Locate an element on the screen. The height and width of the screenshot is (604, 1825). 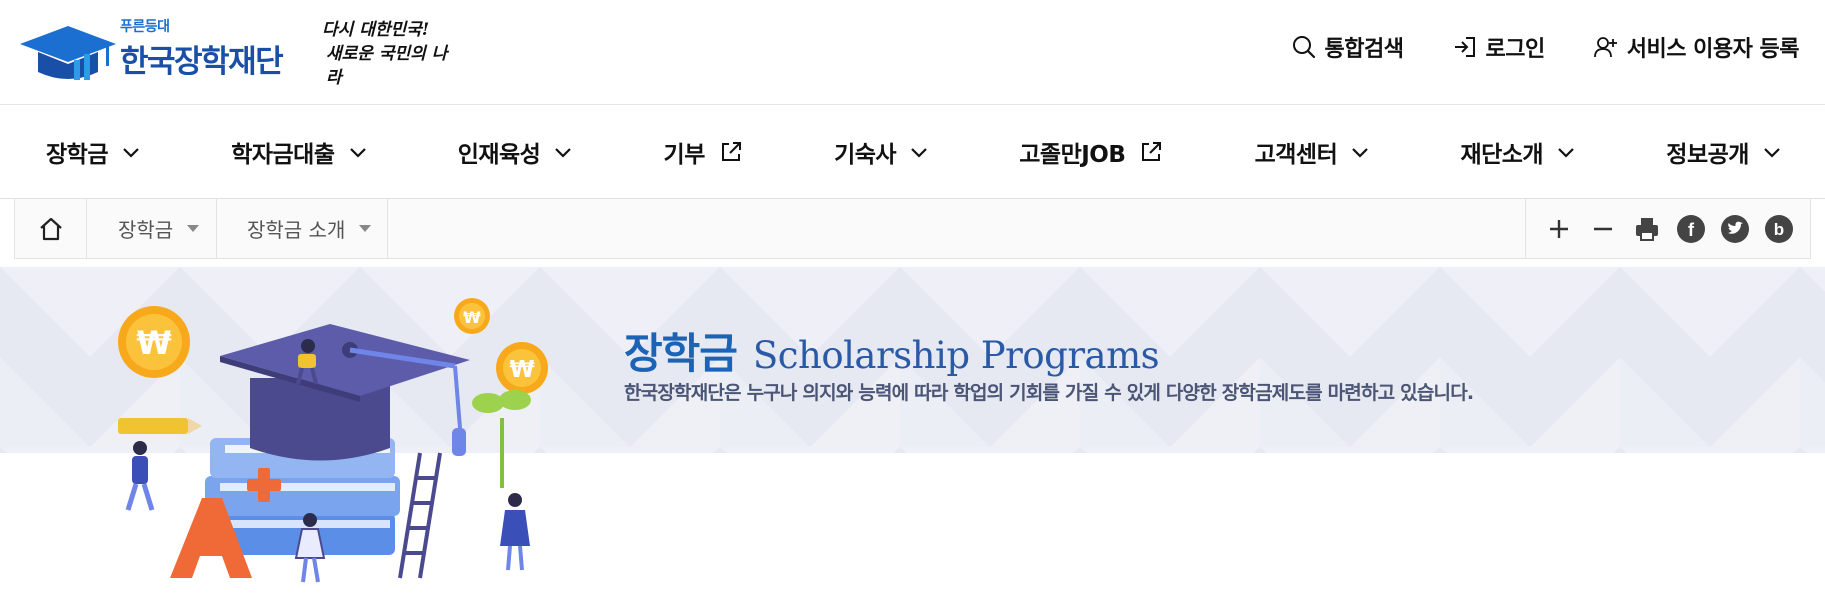
page-title-english: Scholarship Programs is located at coordinates (956, 355).